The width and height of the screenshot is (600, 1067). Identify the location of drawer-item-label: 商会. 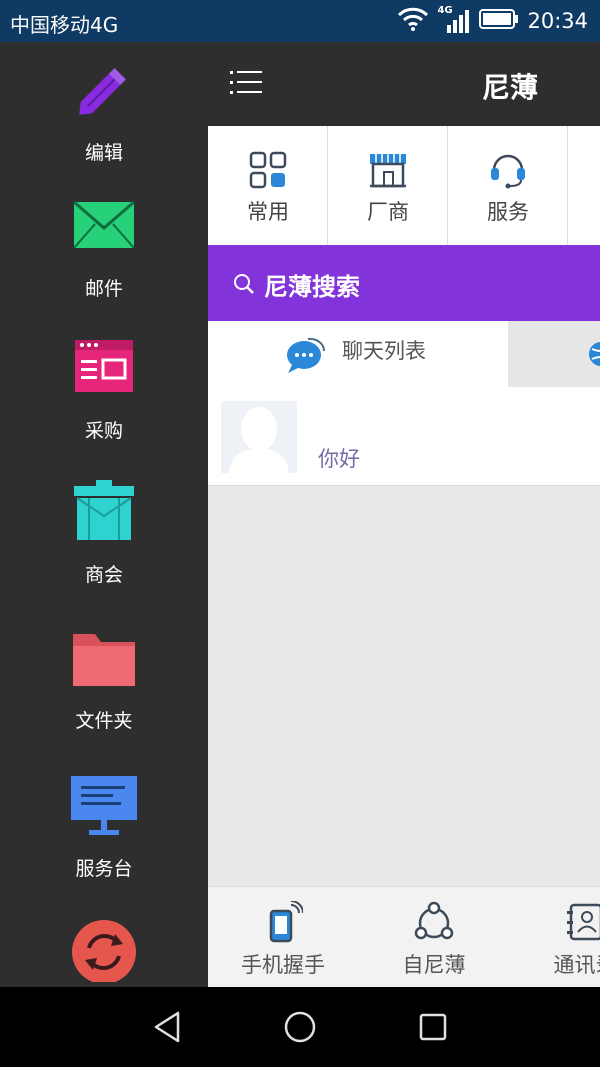
(103, 575).